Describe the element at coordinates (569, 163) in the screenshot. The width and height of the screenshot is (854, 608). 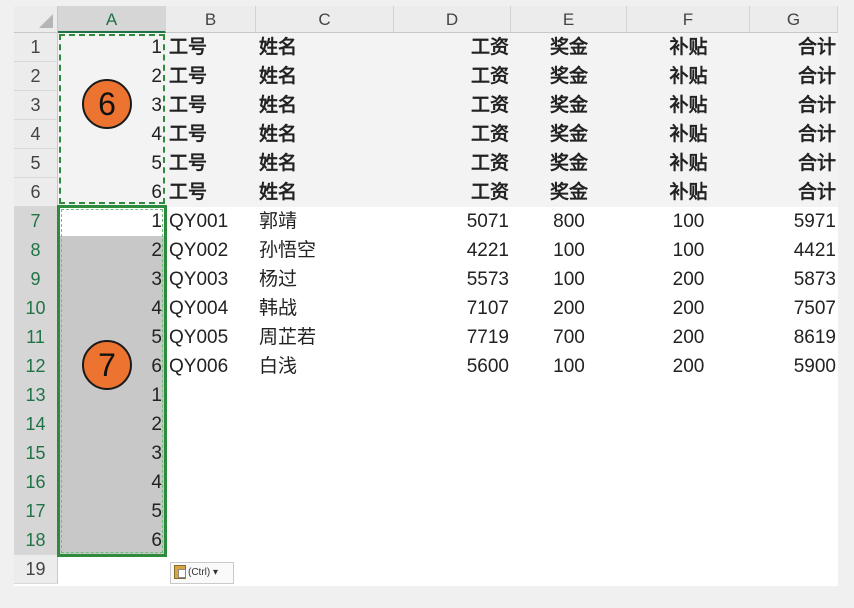
I see `cell-e5: 奖金` at that location.